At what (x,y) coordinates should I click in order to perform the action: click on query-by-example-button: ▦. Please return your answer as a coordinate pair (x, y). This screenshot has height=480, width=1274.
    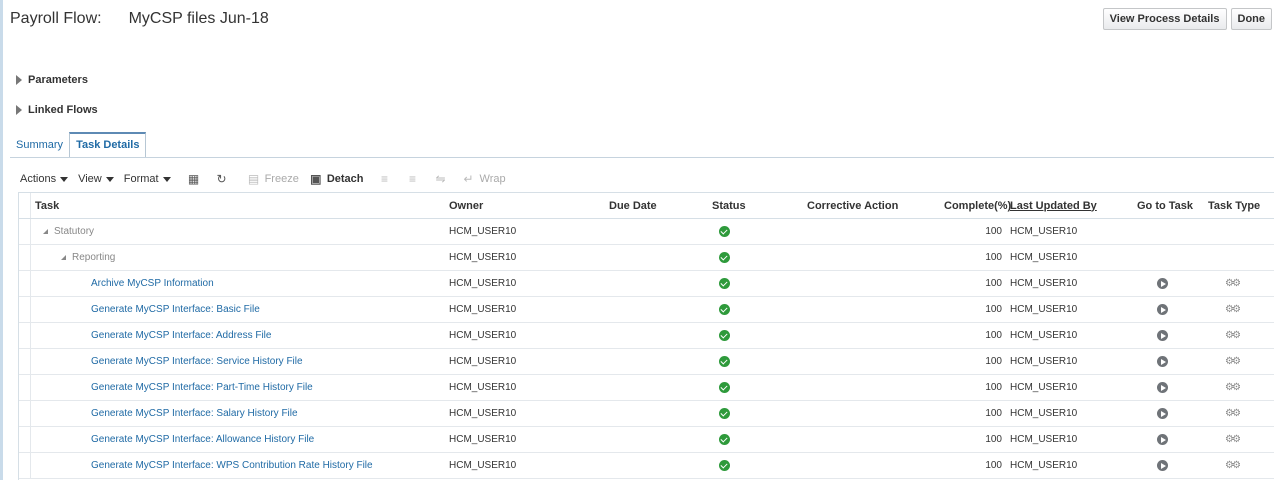
    Looking at the image, I should click on (196, 179).